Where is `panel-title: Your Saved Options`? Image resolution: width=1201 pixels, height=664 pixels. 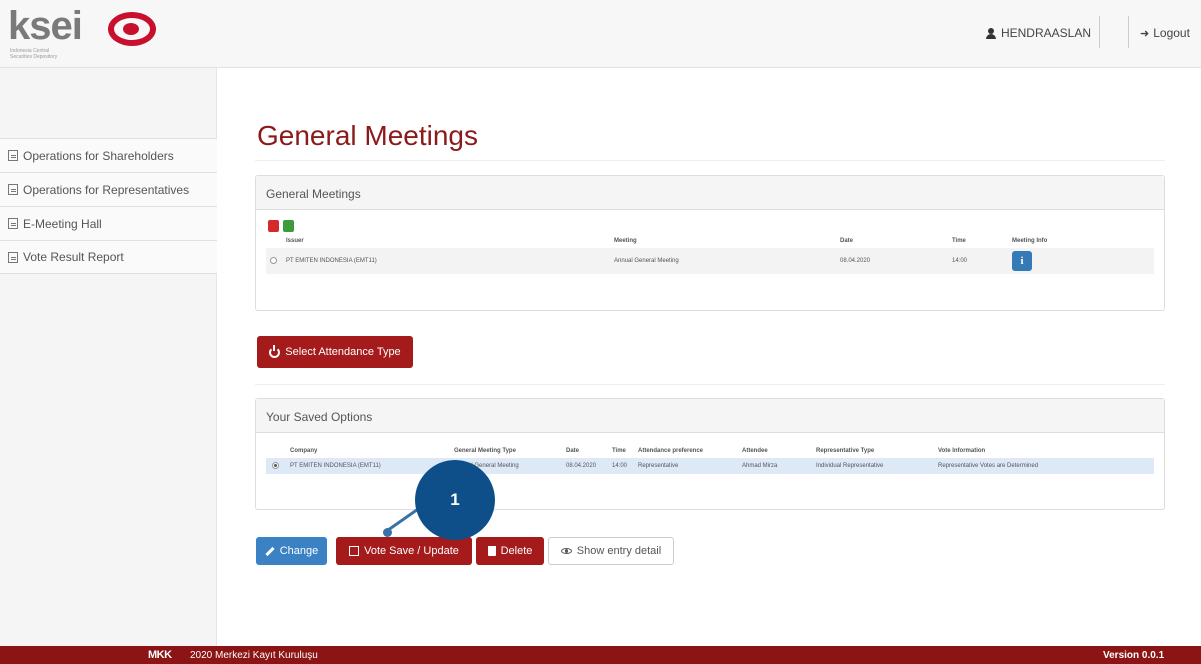
panel-title: Your Saved Options is located at coordinates (710, 416).